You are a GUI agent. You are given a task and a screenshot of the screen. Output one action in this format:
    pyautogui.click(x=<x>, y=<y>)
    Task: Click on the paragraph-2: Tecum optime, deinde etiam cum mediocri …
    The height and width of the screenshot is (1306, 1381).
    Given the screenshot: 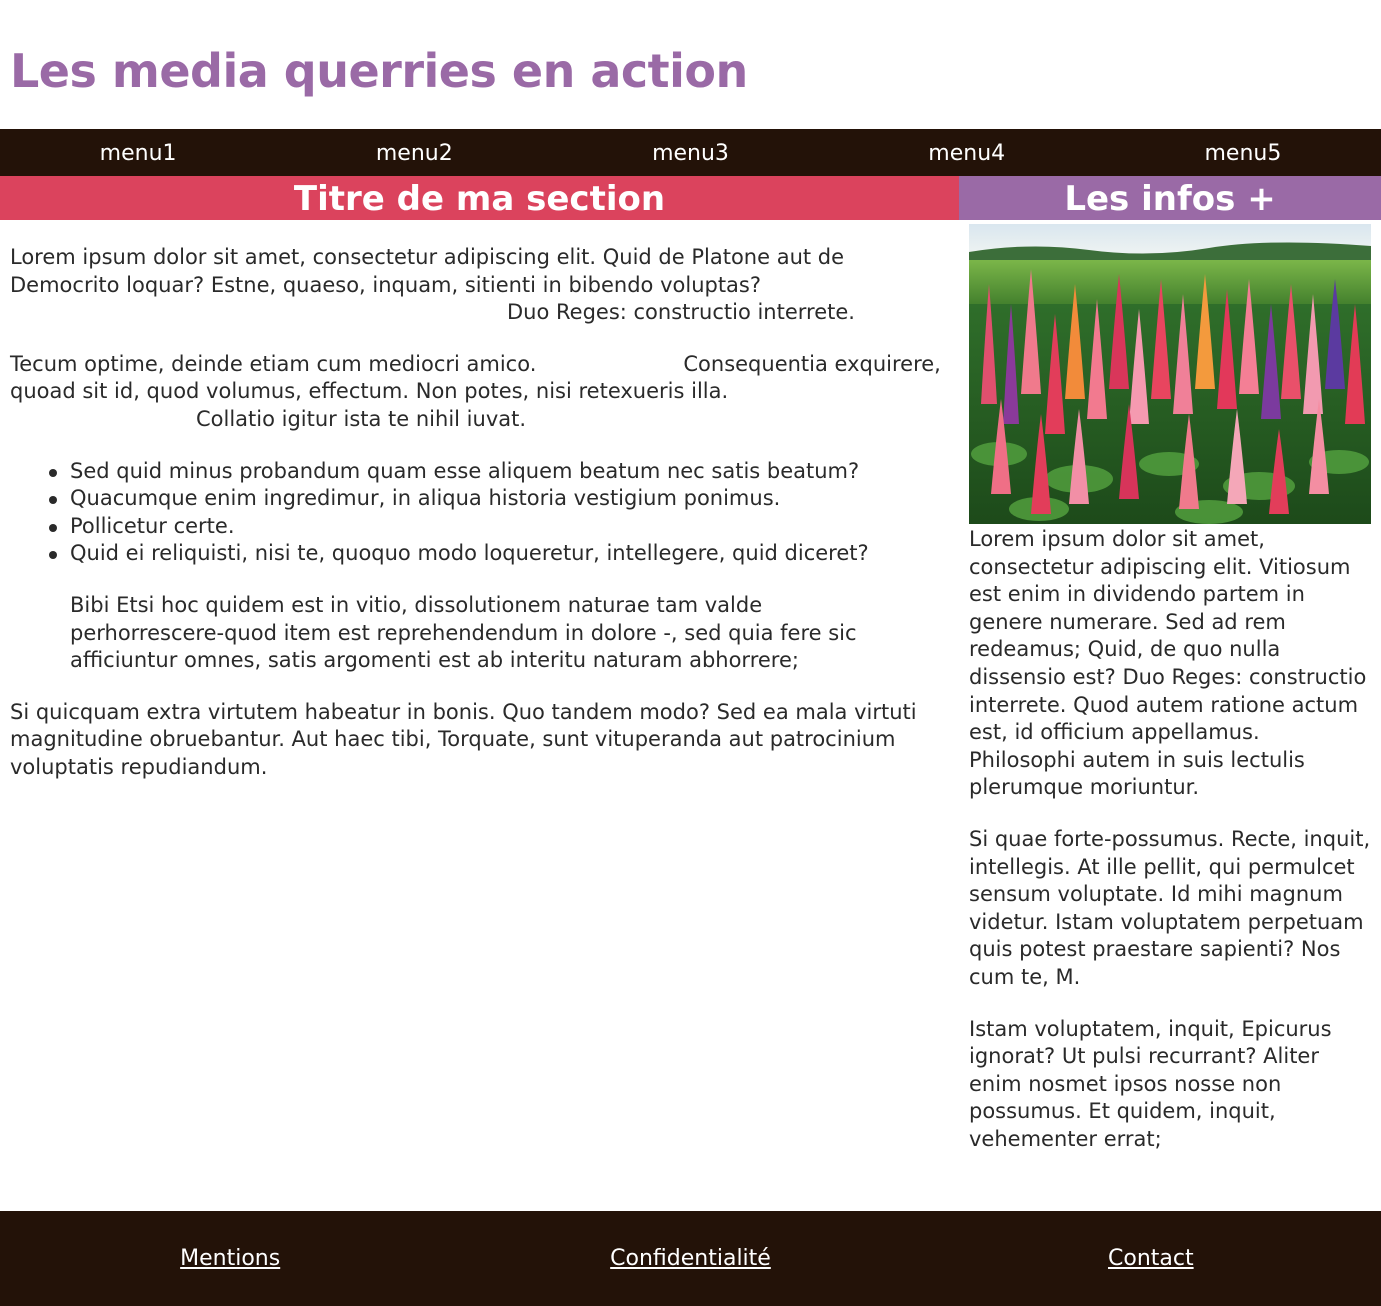 What is the action you would take?
    pyautogui.click(x=479, y=392)
    